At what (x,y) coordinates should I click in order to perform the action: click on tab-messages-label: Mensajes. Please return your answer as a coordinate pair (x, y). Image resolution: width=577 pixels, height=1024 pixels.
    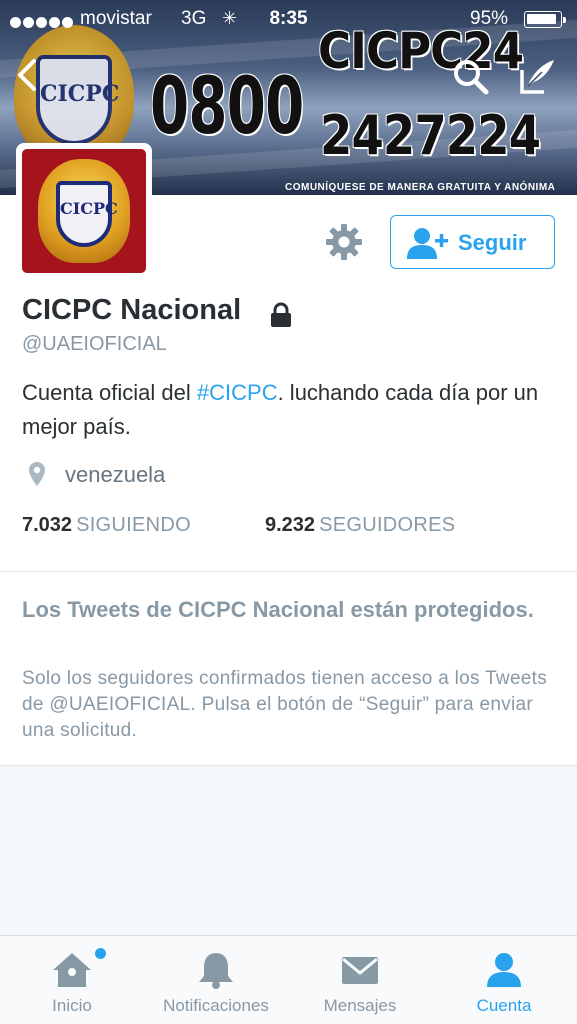
    Looking at the image, I should click on (360, 1005).